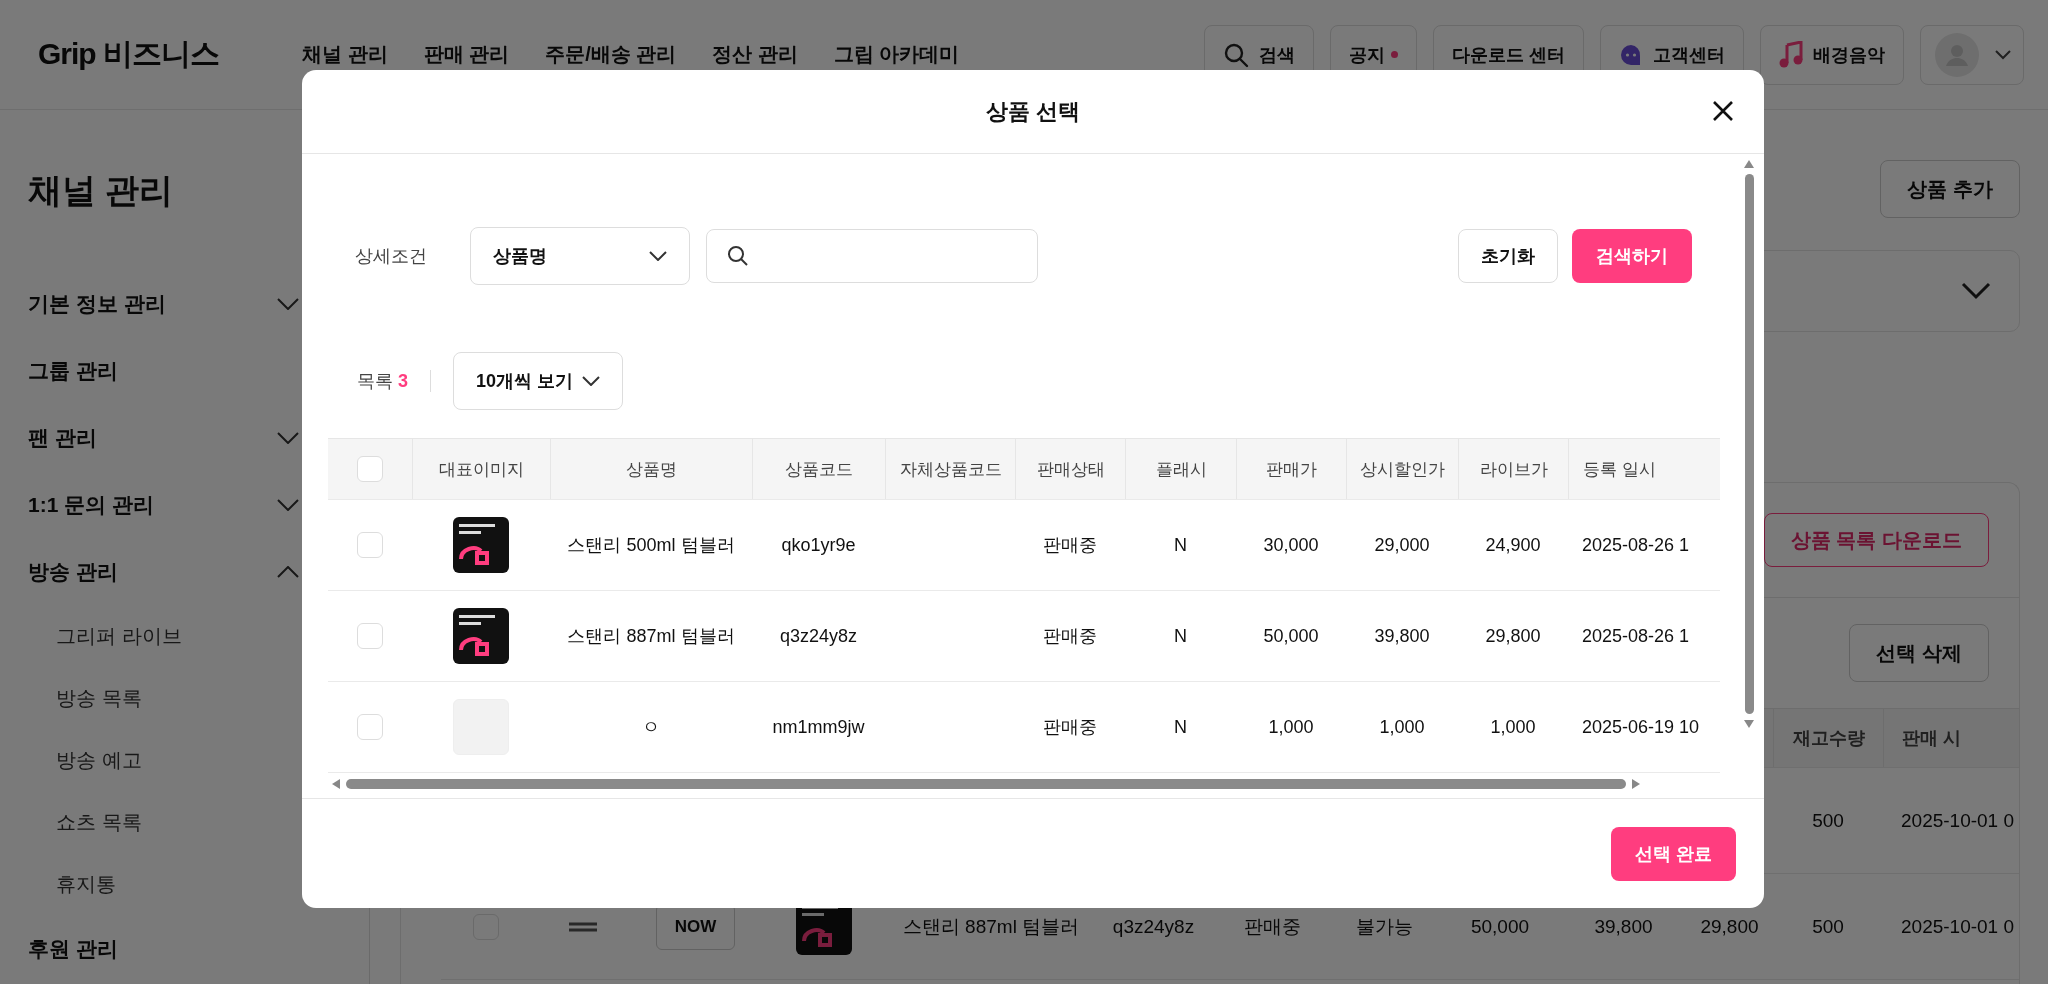 The width and height of the screenshot is (2048, 984). I want to click on nav-link: 판매 관리, so click(466, 54).